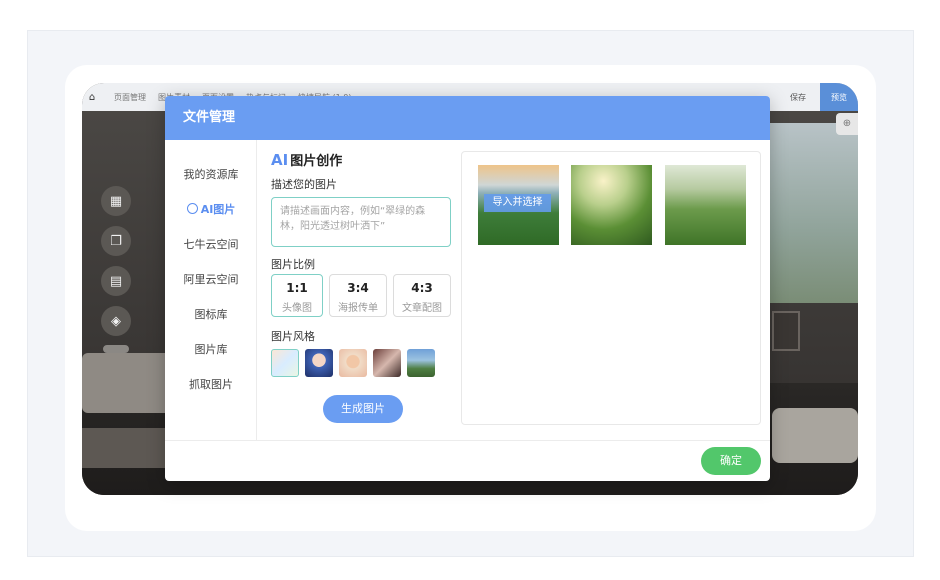  What do you see at coordinates (358, 295) in the screenshot?
I see `ratio-option-3-4: 3:4 海报传单` at bounding box center [358, 295].